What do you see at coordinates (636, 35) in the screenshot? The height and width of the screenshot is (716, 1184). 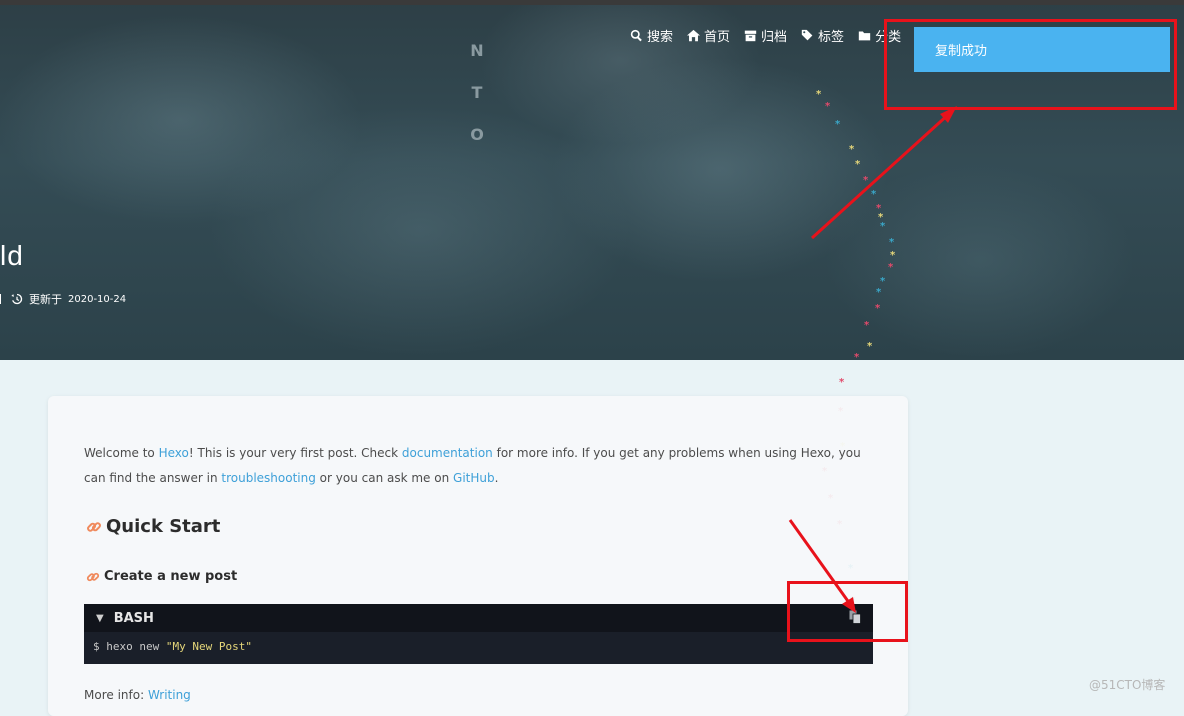 I see `search-icon` at bounding box center [636, 35].